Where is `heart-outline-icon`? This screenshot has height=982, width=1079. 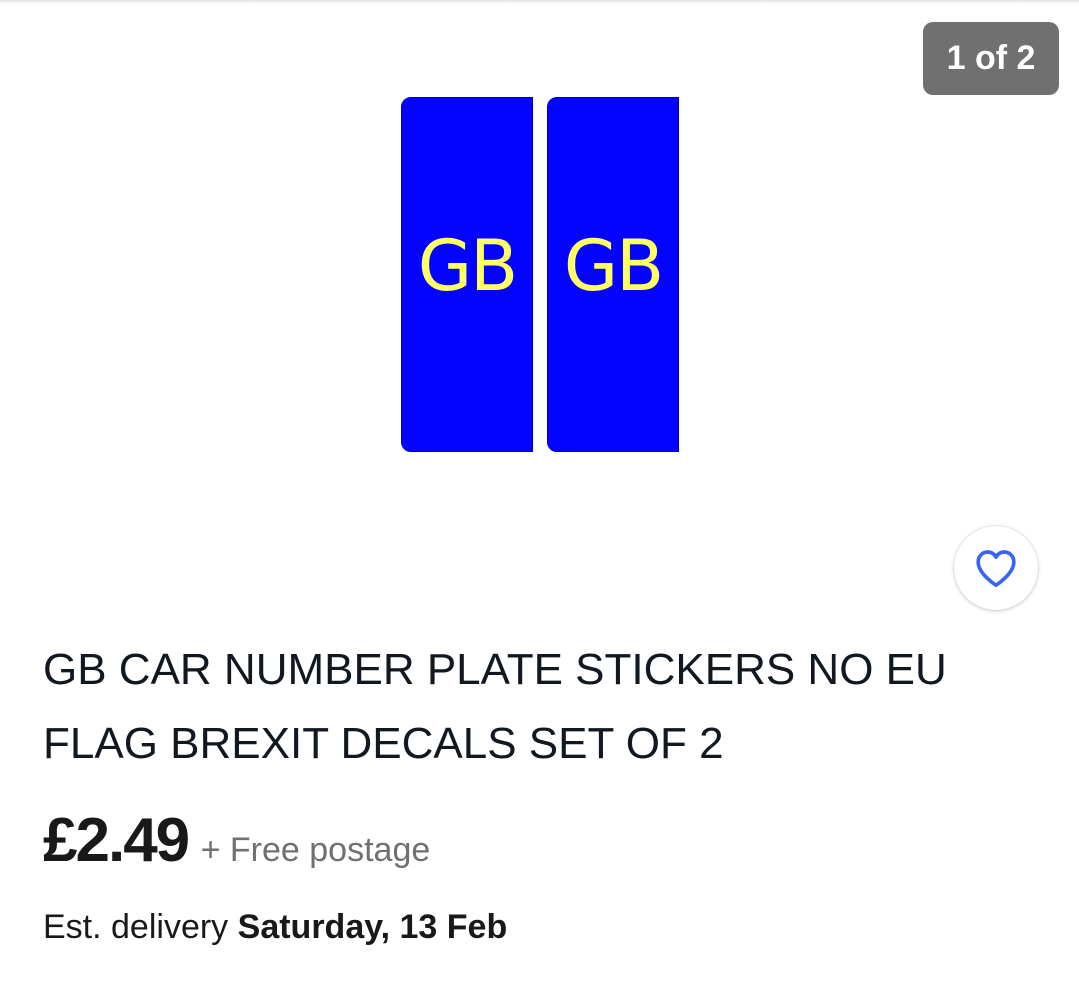
heart-outline-icon is located at coordinates (996, 569).